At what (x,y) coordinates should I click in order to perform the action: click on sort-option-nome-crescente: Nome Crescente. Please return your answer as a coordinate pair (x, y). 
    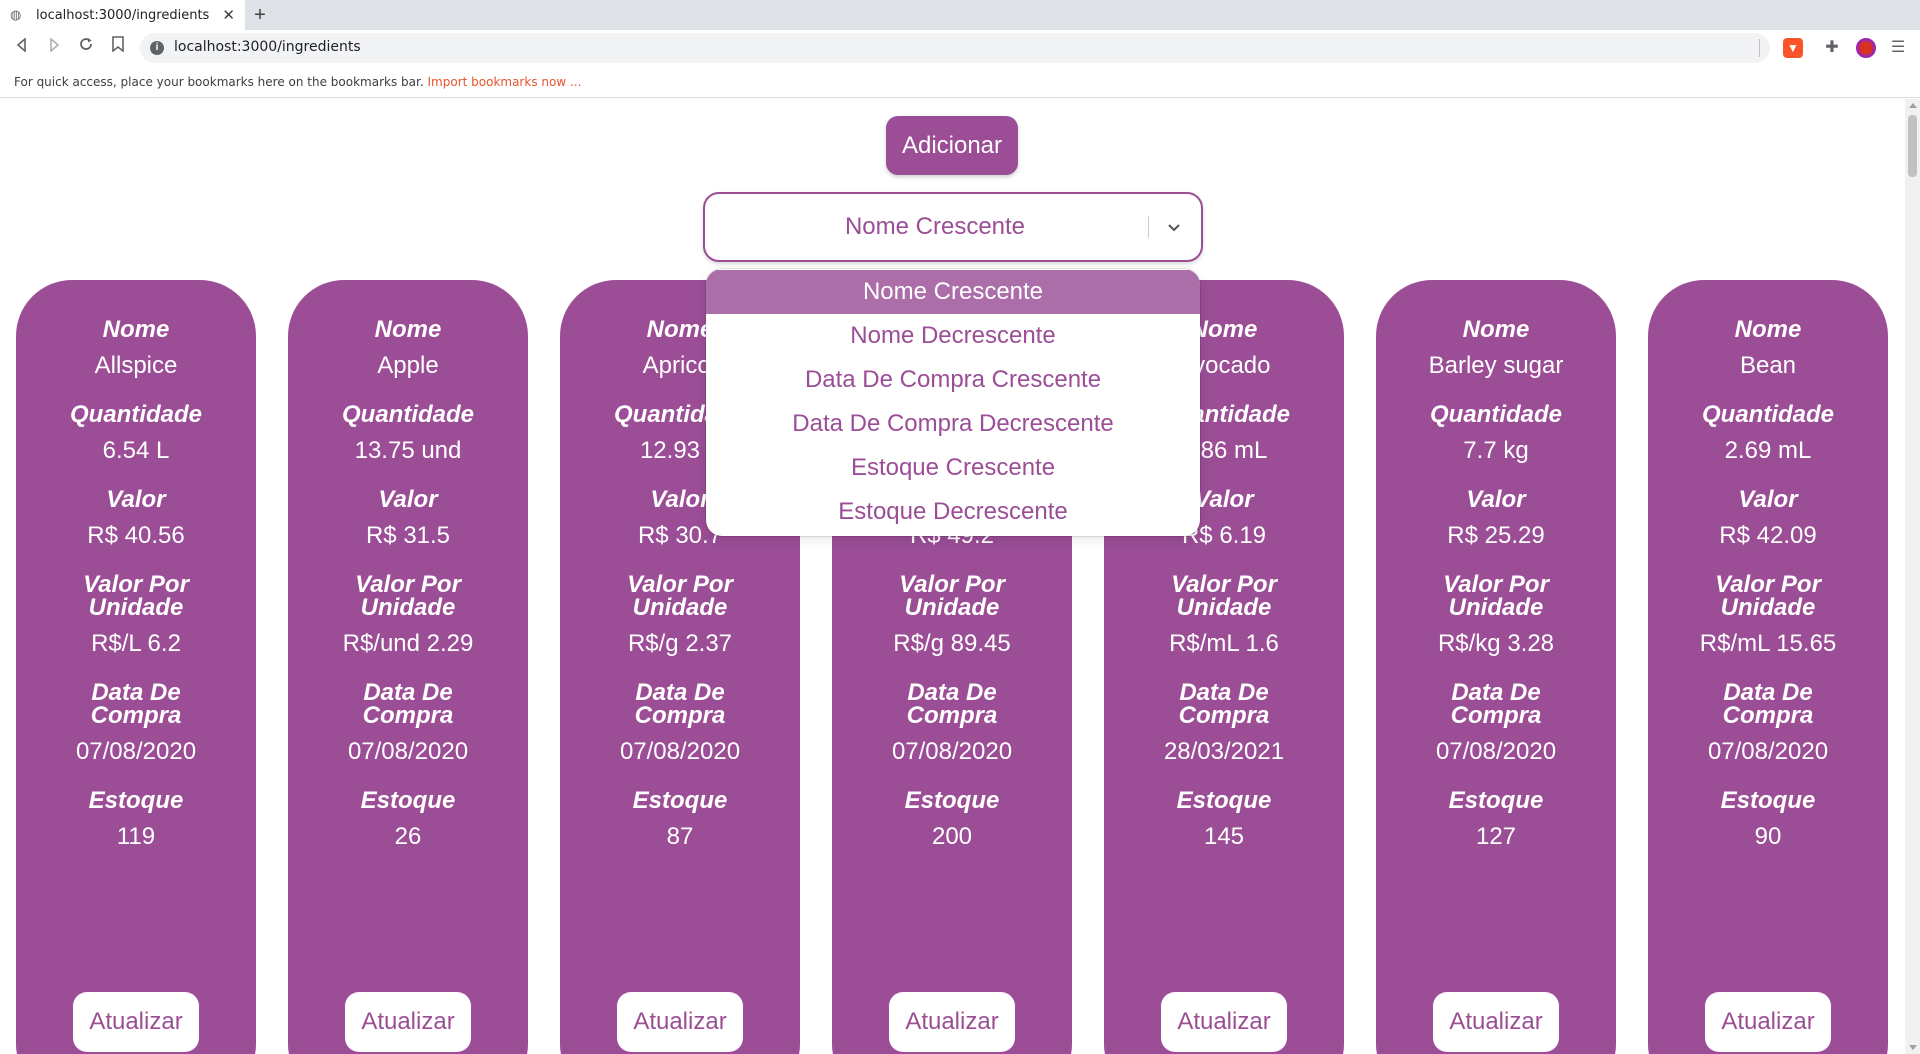
    Looking at the image, I should click on (953, 292).